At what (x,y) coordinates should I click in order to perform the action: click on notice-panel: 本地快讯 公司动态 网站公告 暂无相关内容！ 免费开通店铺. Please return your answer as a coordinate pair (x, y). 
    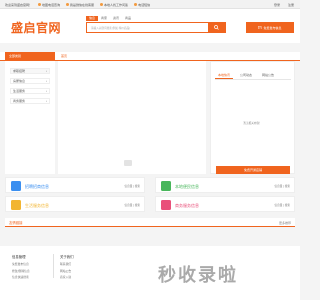
    Looking at the image, I should click on (252, 117).